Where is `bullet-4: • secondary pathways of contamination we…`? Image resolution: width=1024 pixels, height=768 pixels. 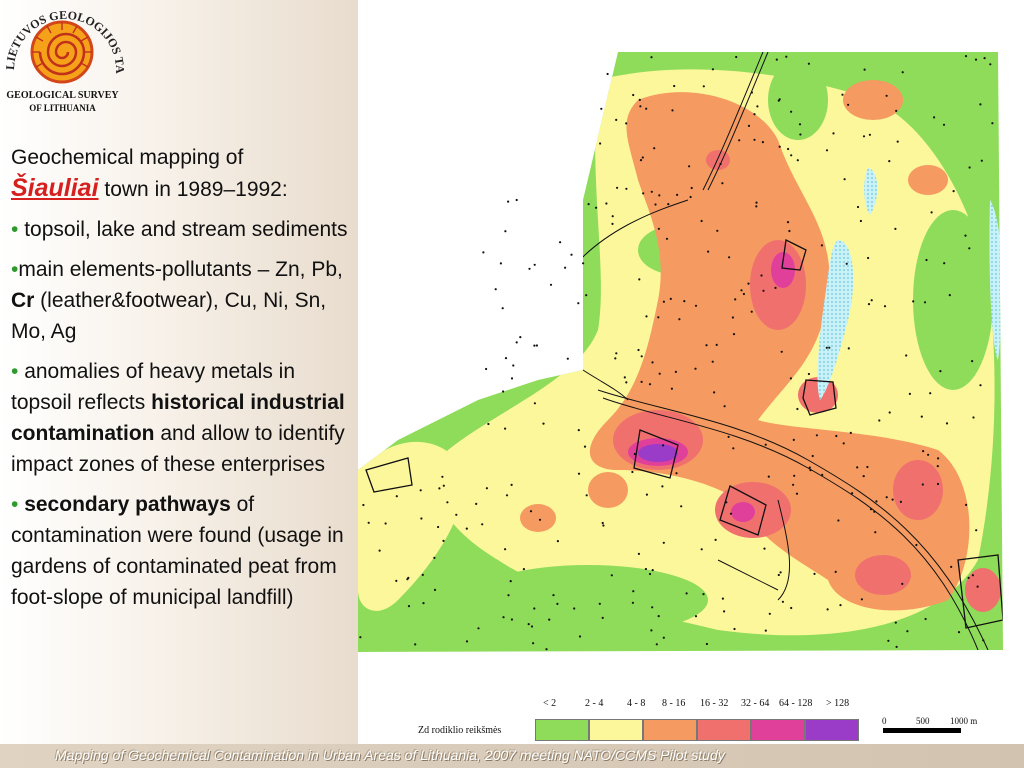 bullet-4: • secondary pathways of contamination we… is located at coordinates (186, 551).